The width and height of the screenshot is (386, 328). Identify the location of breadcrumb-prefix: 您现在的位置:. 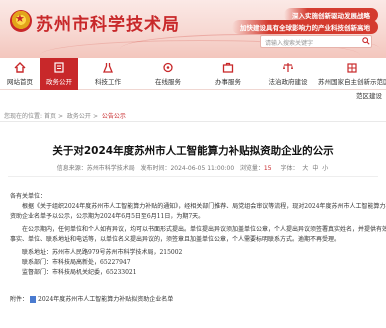
(23, 116).